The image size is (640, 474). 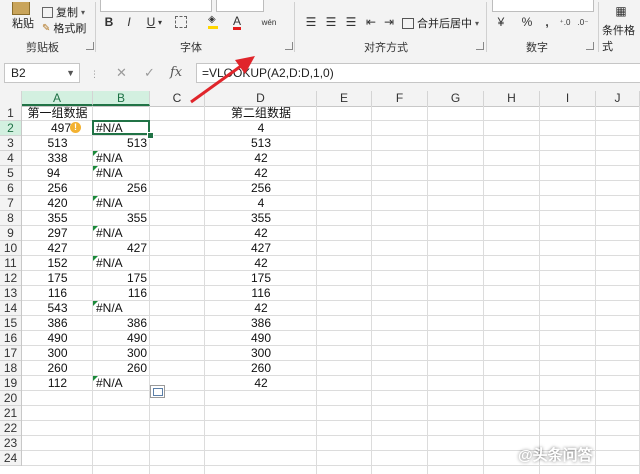 I want to click on cell-a14: 543, so click(x=57, y=308).